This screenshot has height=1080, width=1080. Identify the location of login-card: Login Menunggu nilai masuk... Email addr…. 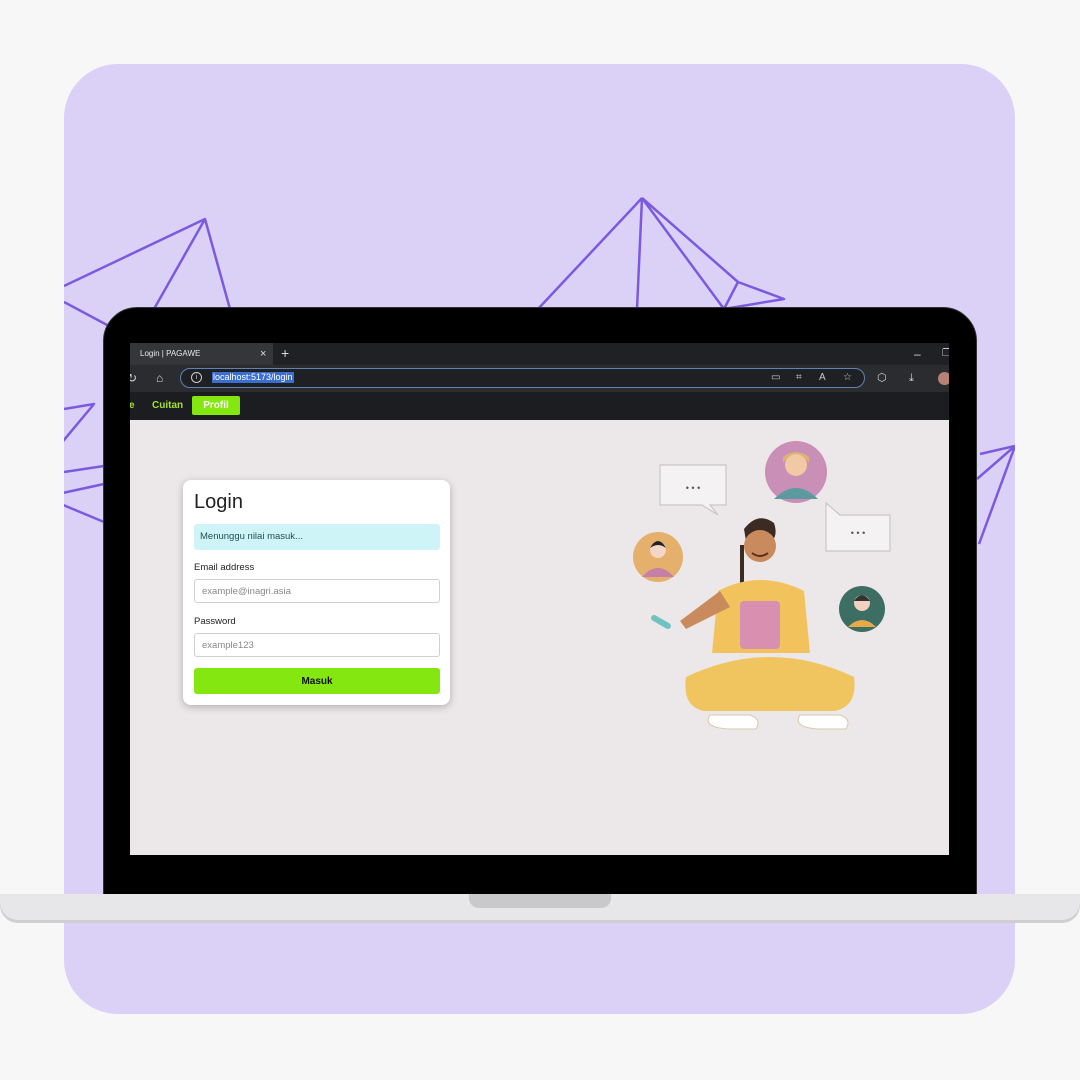
(316, 592).